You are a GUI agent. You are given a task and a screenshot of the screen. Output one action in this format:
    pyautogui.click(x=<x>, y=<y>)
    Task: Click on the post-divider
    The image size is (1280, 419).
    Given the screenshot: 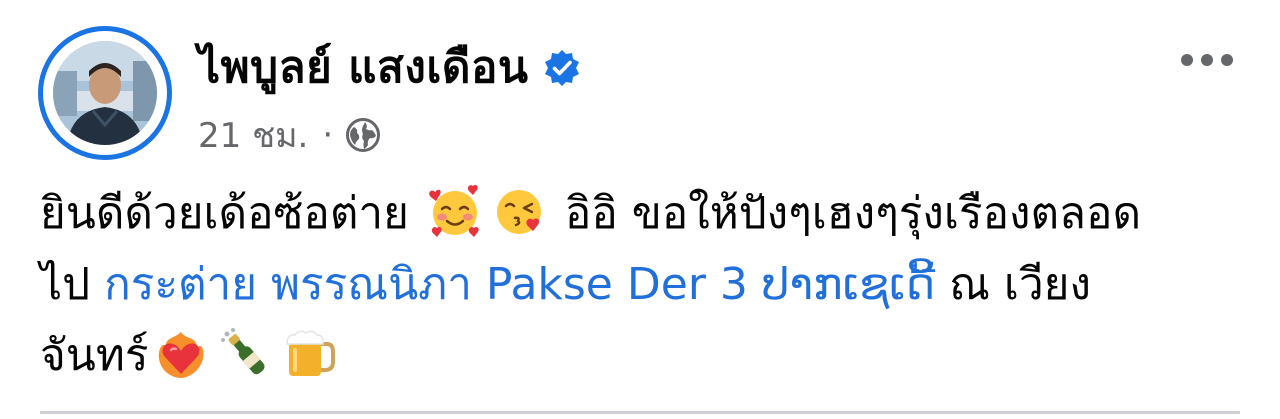 What is the action you would take?
    pyautogui.click(x=640, y=412)
    